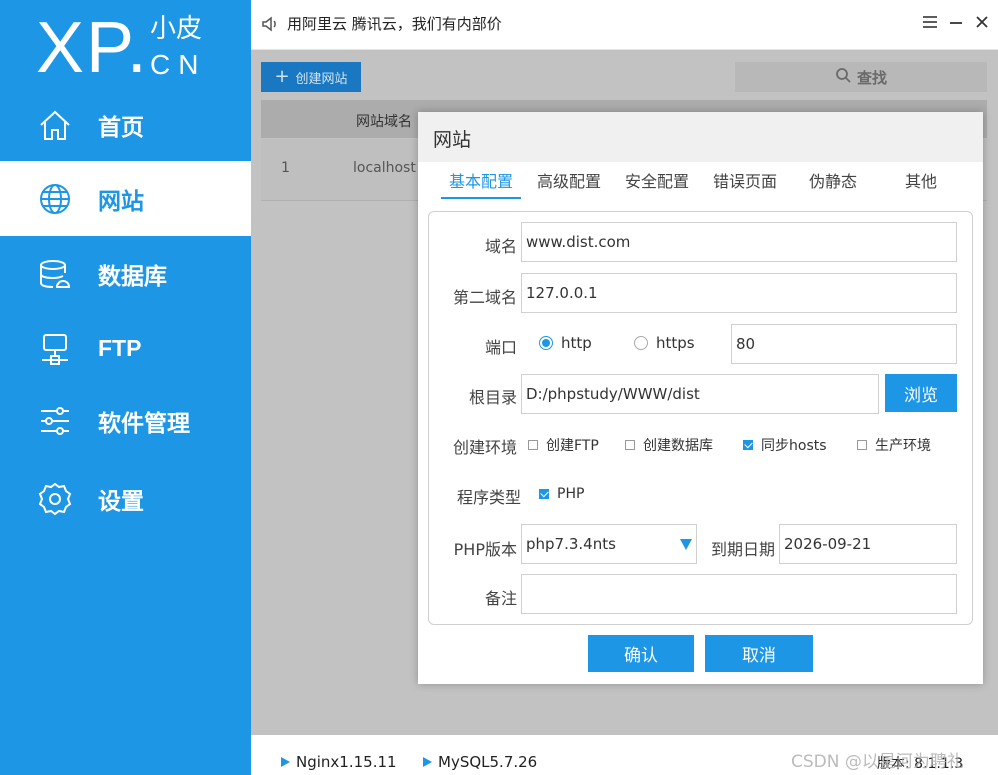  I want to click on radio-https: https, so click(664, 343).